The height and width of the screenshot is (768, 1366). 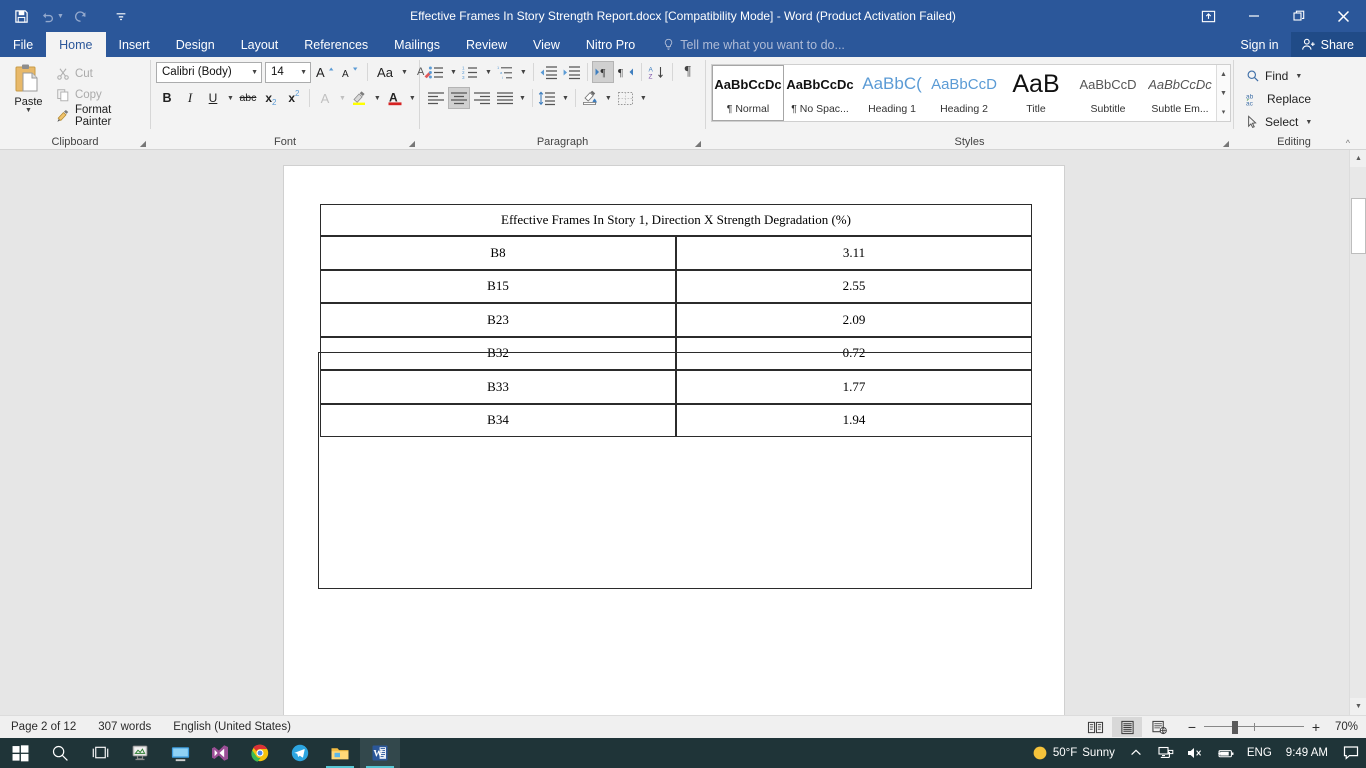 What do you see at coordinates (140, 753) in the screenshot?
I see `etabs-icon` at bounding box center [140, 753].